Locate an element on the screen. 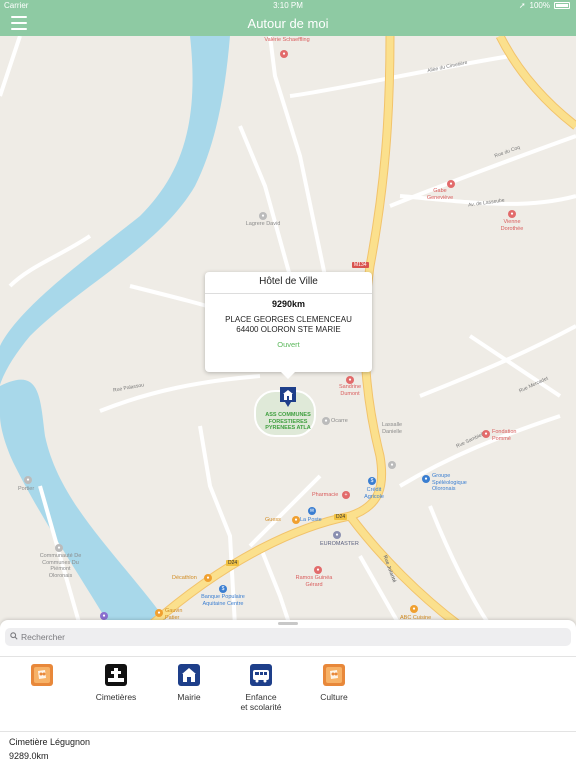 The image size is (576, 768). search-bar is located at coordinates (288, 637).